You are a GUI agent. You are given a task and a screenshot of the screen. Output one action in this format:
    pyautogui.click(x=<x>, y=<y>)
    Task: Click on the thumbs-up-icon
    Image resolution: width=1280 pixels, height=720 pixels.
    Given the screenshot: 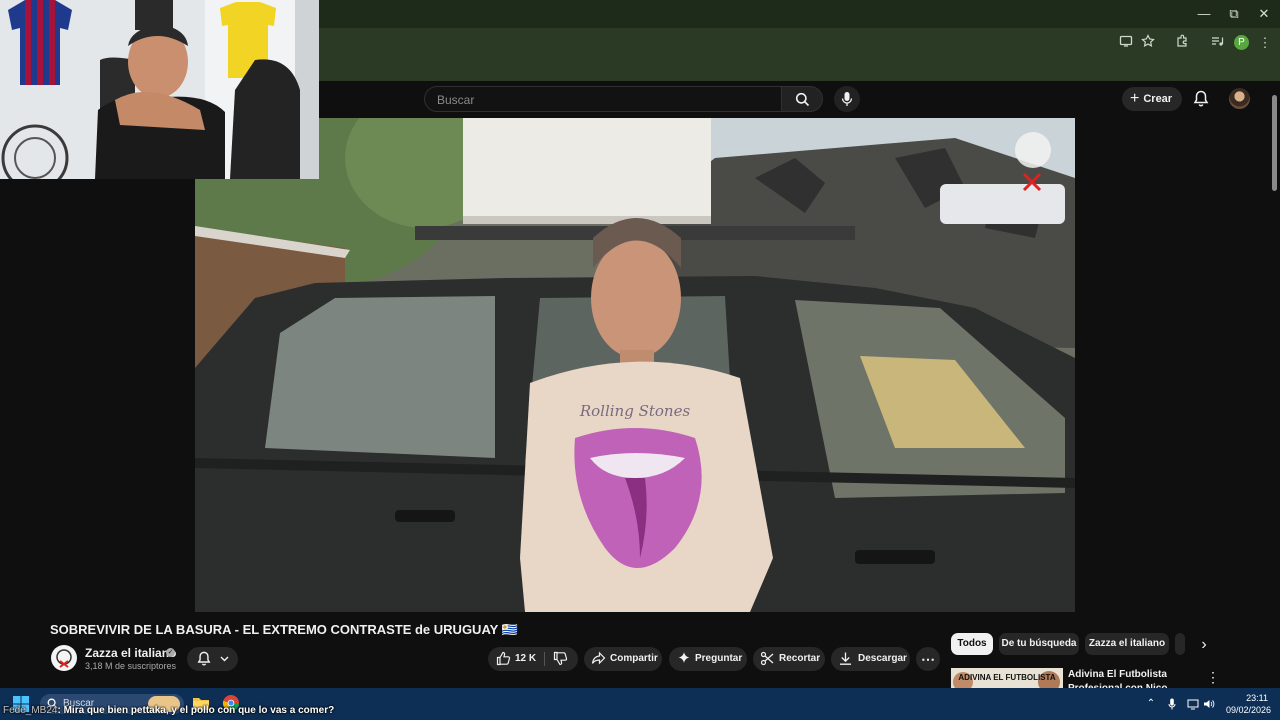 What is the action you would take?
    pyautogui.click(x=503, y=658)
    